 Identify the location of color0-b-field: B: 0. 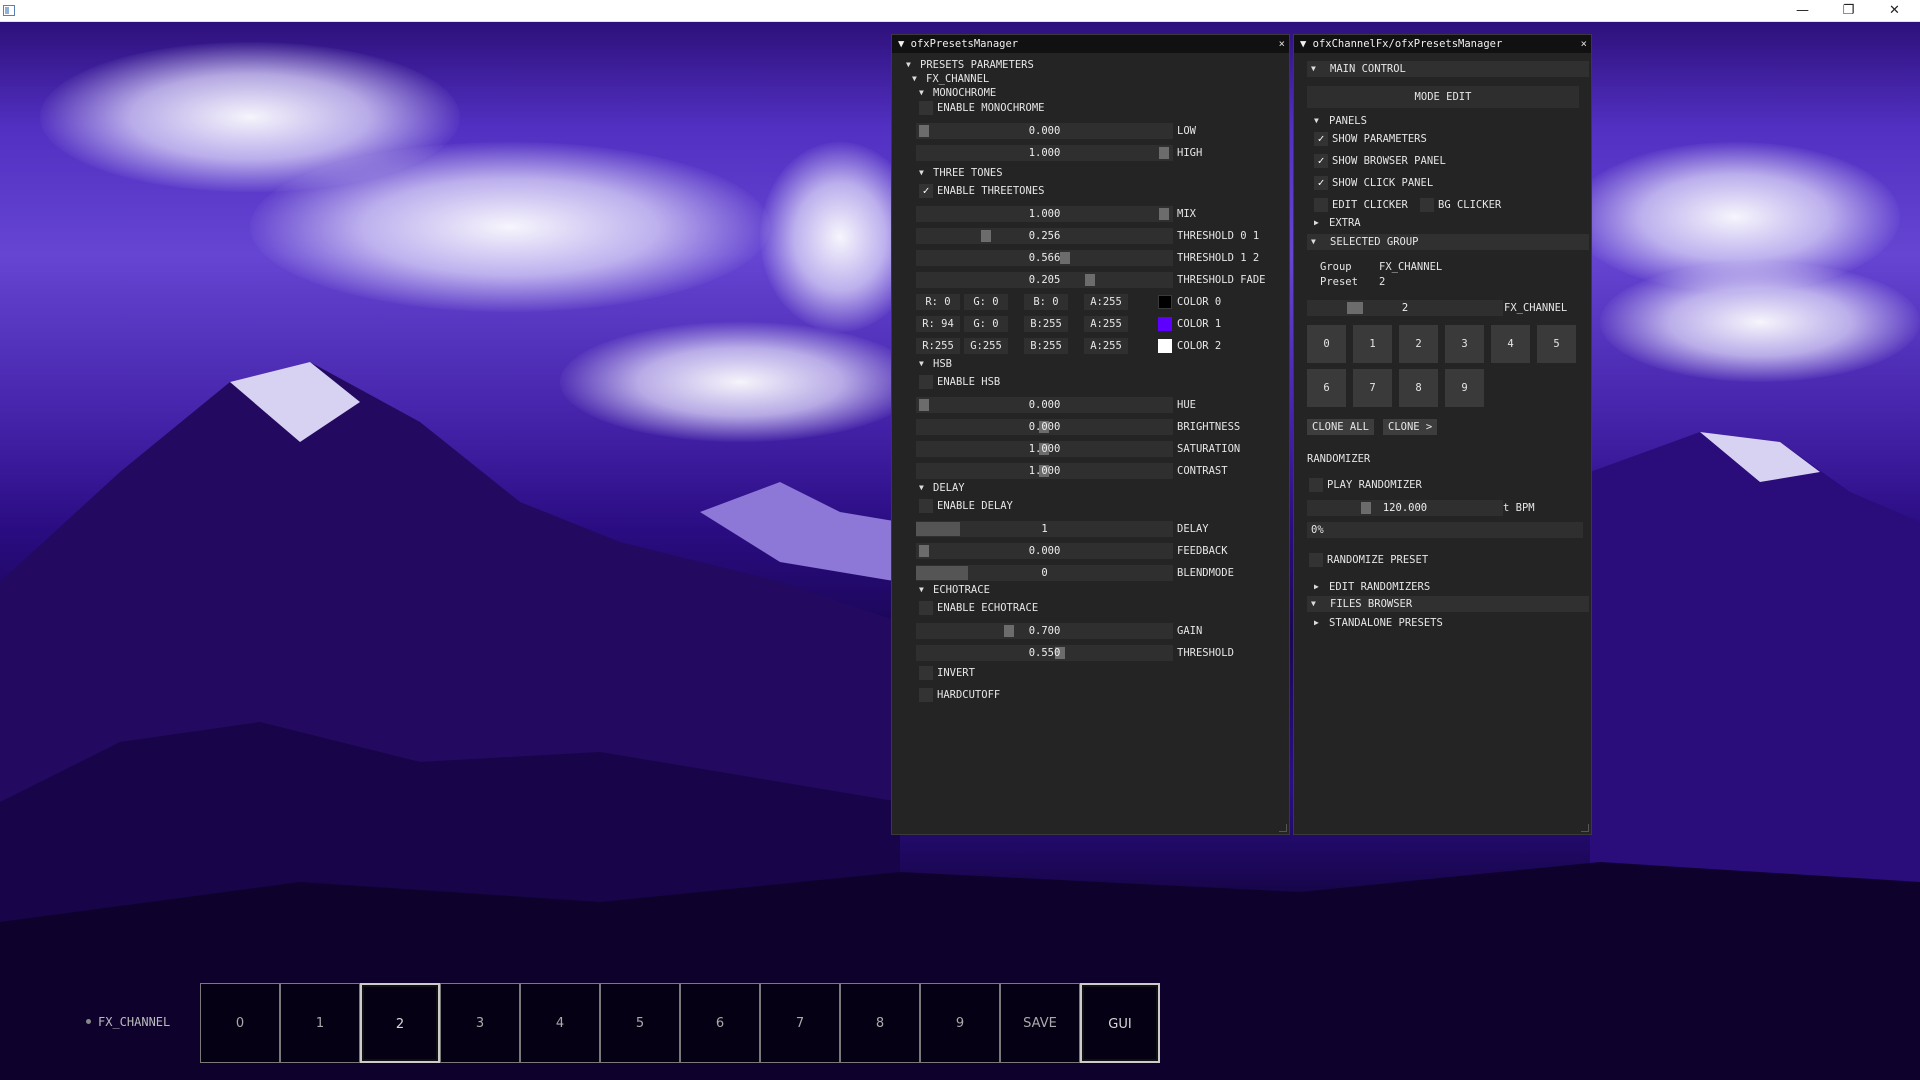
(1046, 302).